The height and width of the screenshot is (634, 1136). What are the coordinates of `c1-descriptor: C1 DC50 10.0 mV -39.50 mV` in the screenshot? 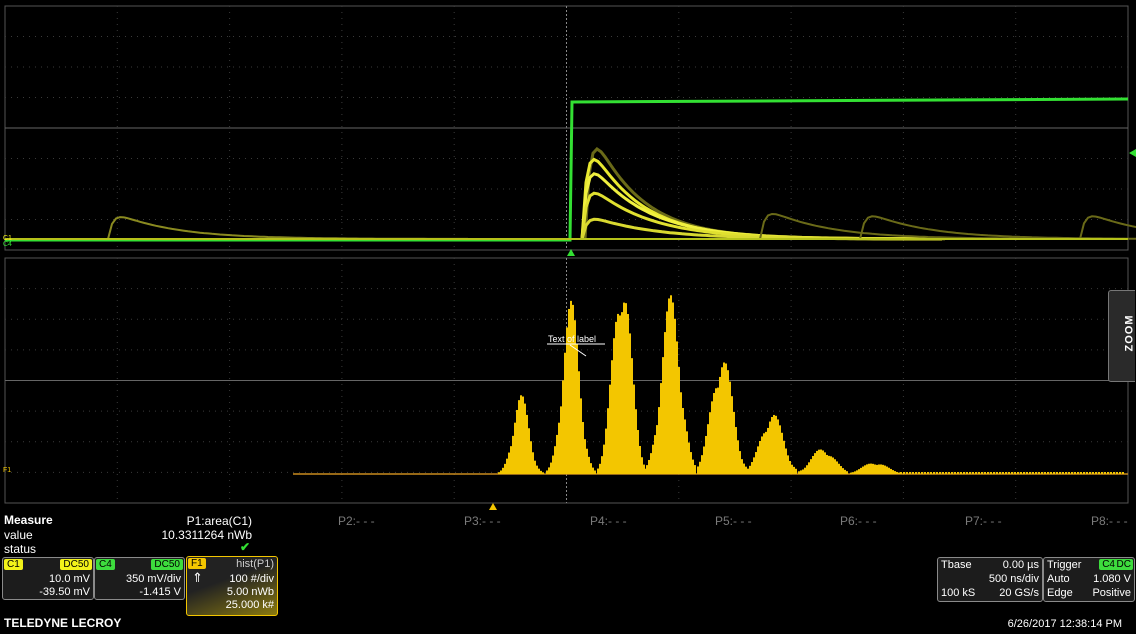 It's located at (48, 578).